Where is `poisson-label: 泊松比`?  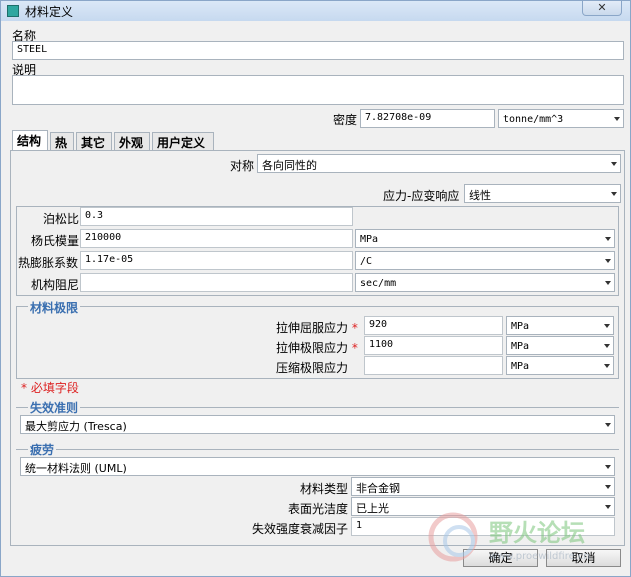
poisson-label: 泊松比 is located at coordinates (61, 219).